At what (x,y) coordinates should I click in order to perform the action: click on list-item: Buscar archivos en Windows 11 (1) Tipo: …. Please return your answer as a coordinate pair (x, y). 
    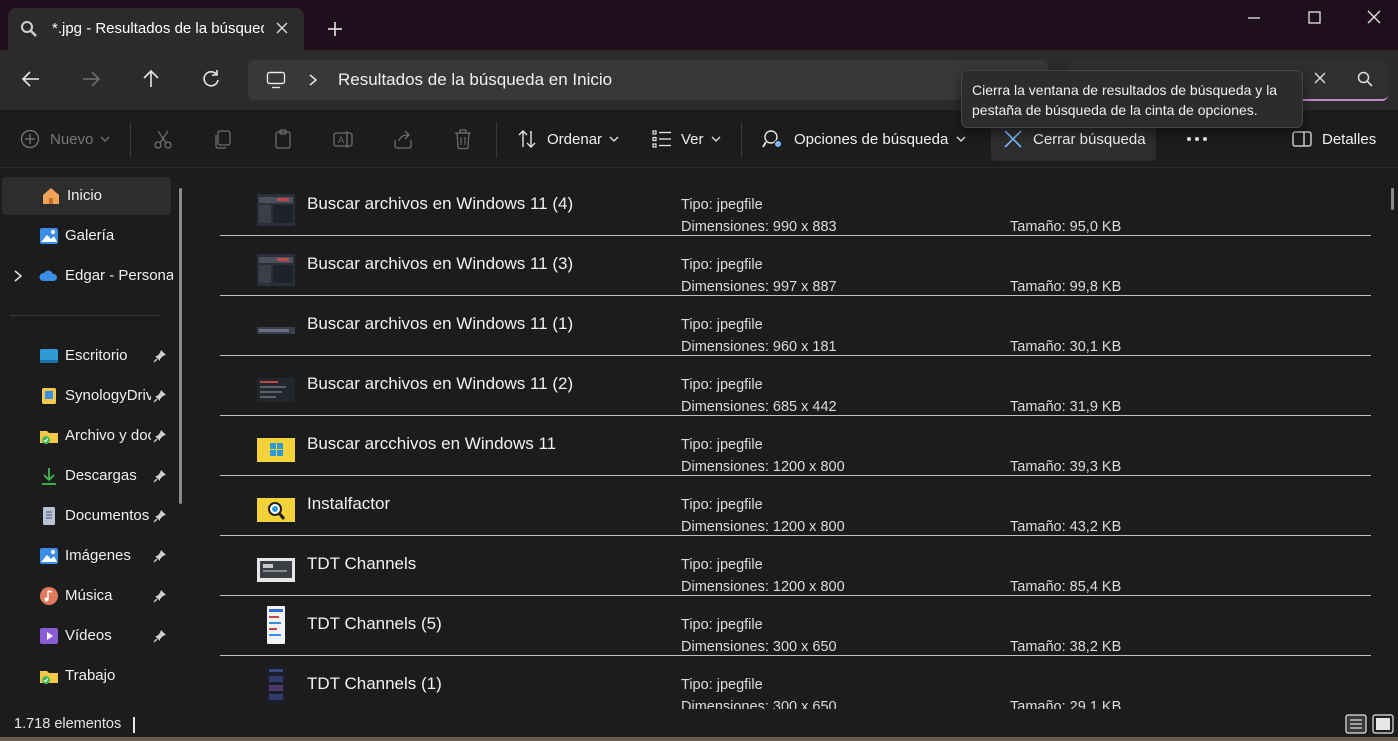
    Looking at the image, I should click on (795, 326).